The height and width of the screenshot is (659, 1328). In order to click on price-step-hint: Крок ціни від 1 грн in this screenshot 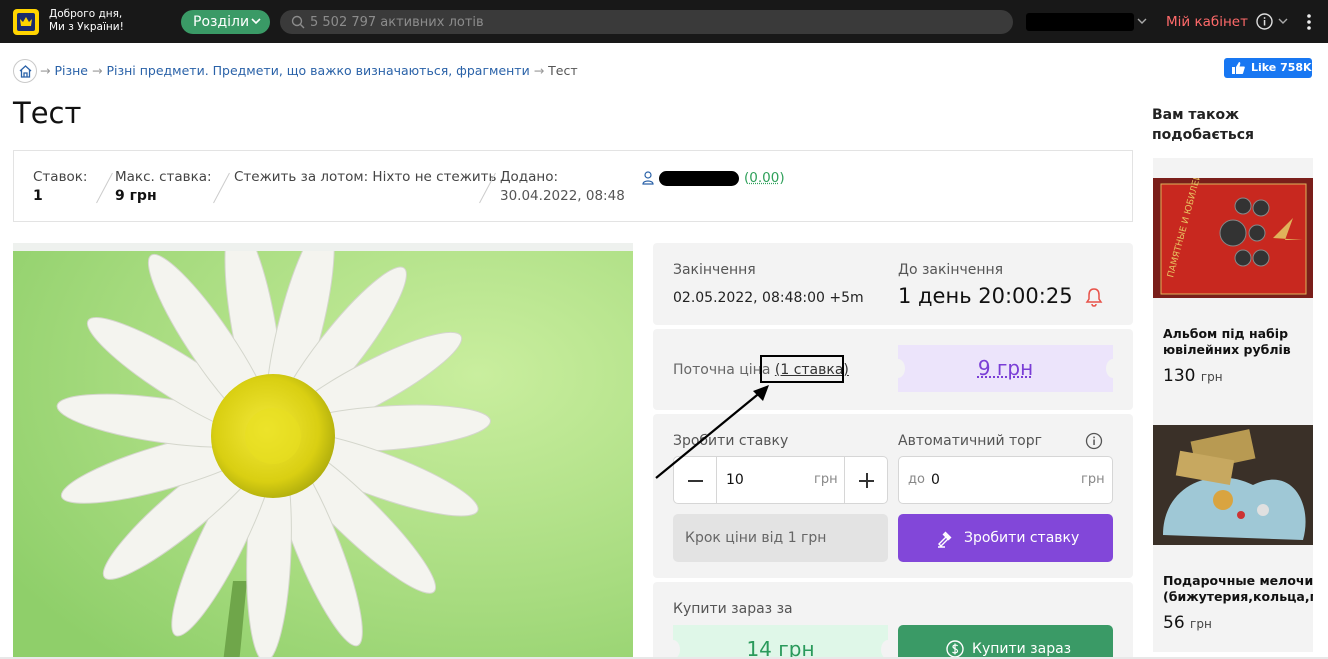, I will do `click(780, 538)`.